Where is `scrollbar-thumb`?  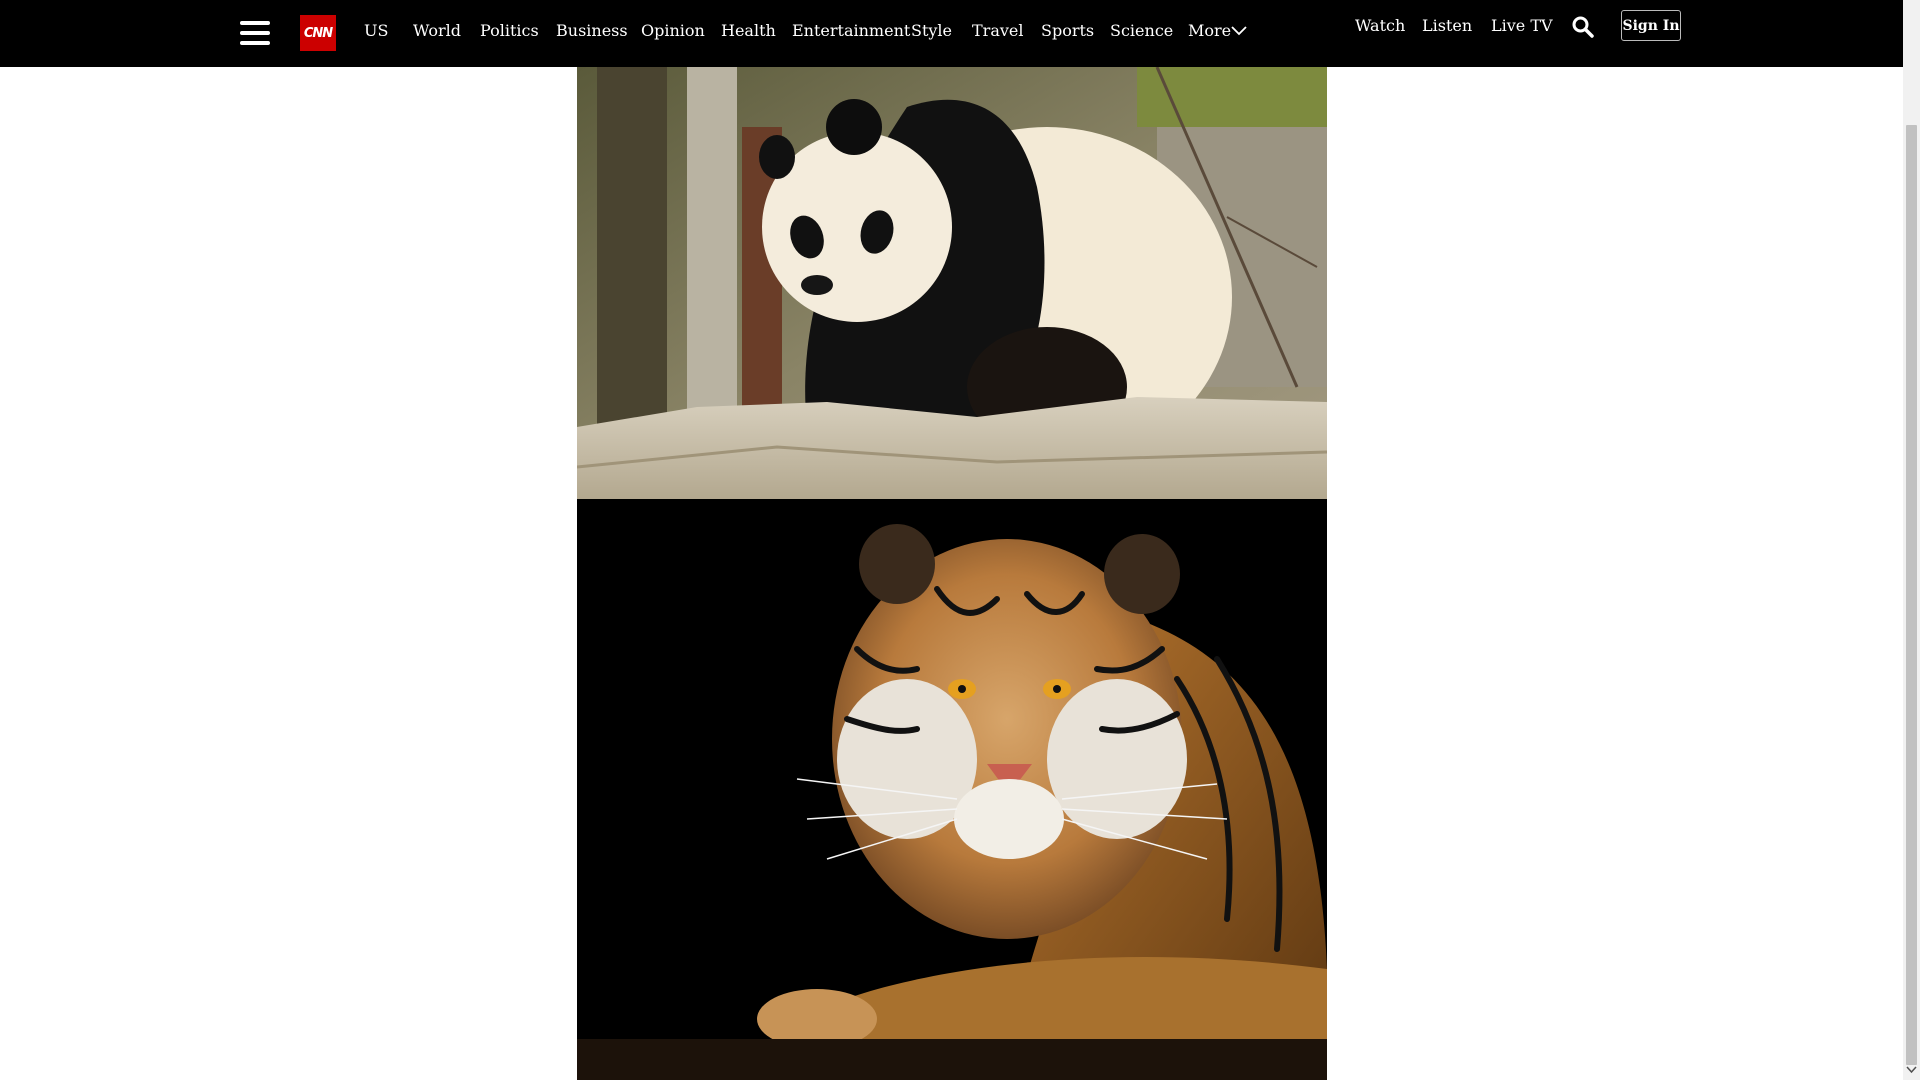
scrollbar-thumb is located at coordinates (1911, 595).